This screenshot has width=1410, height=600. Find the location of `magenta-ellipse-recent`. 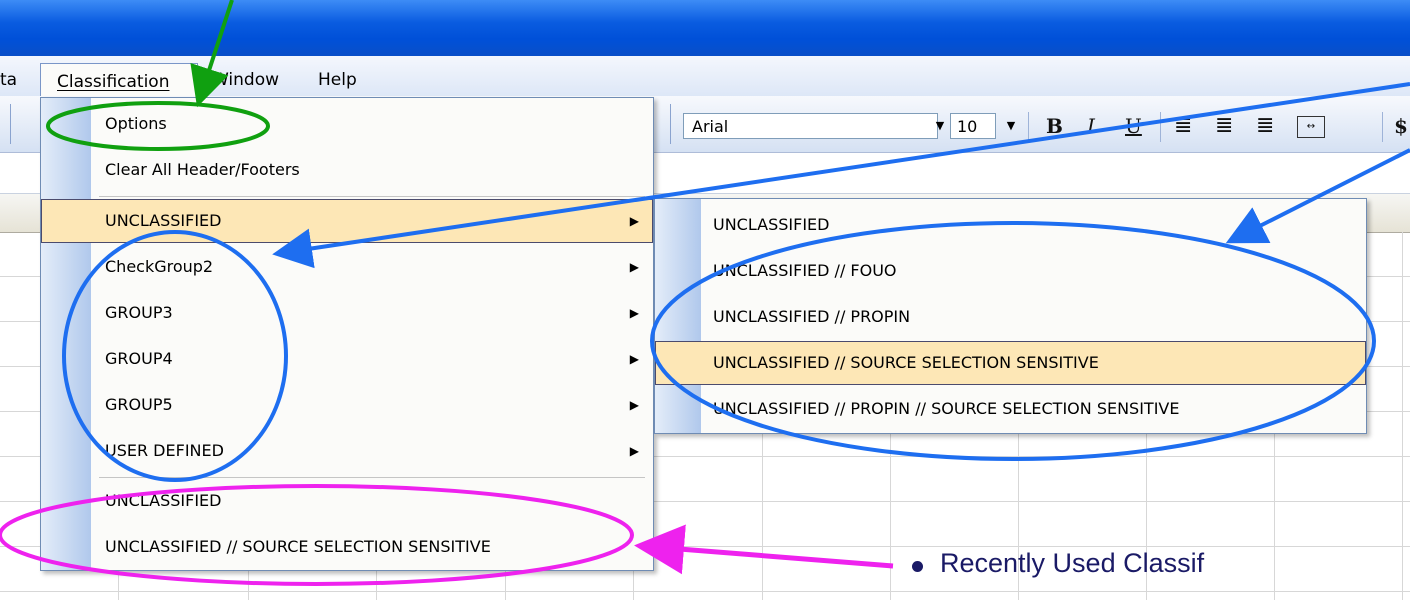

magenta-ellipse-recent is located at coordinates (317, 535).